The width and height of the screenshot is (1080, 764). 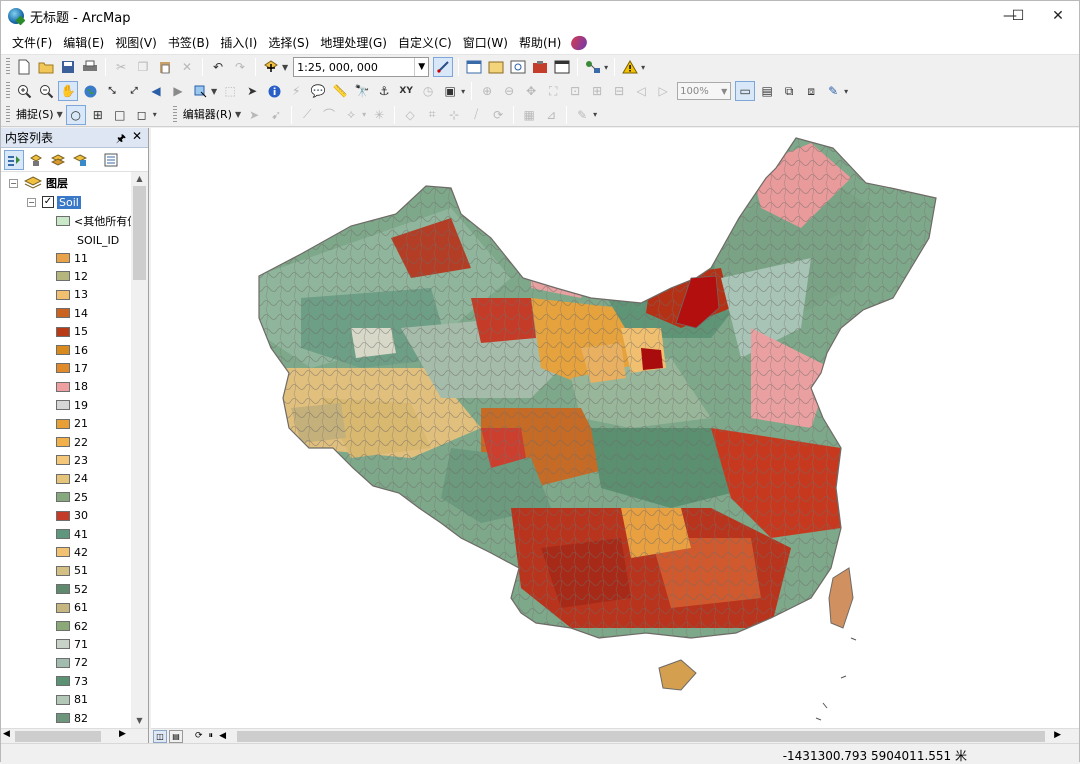 What do you see at coordinates (789, 91) in the screenshot?
I see `change-layout-icon: ⧉` at bounding box center [789, 91].